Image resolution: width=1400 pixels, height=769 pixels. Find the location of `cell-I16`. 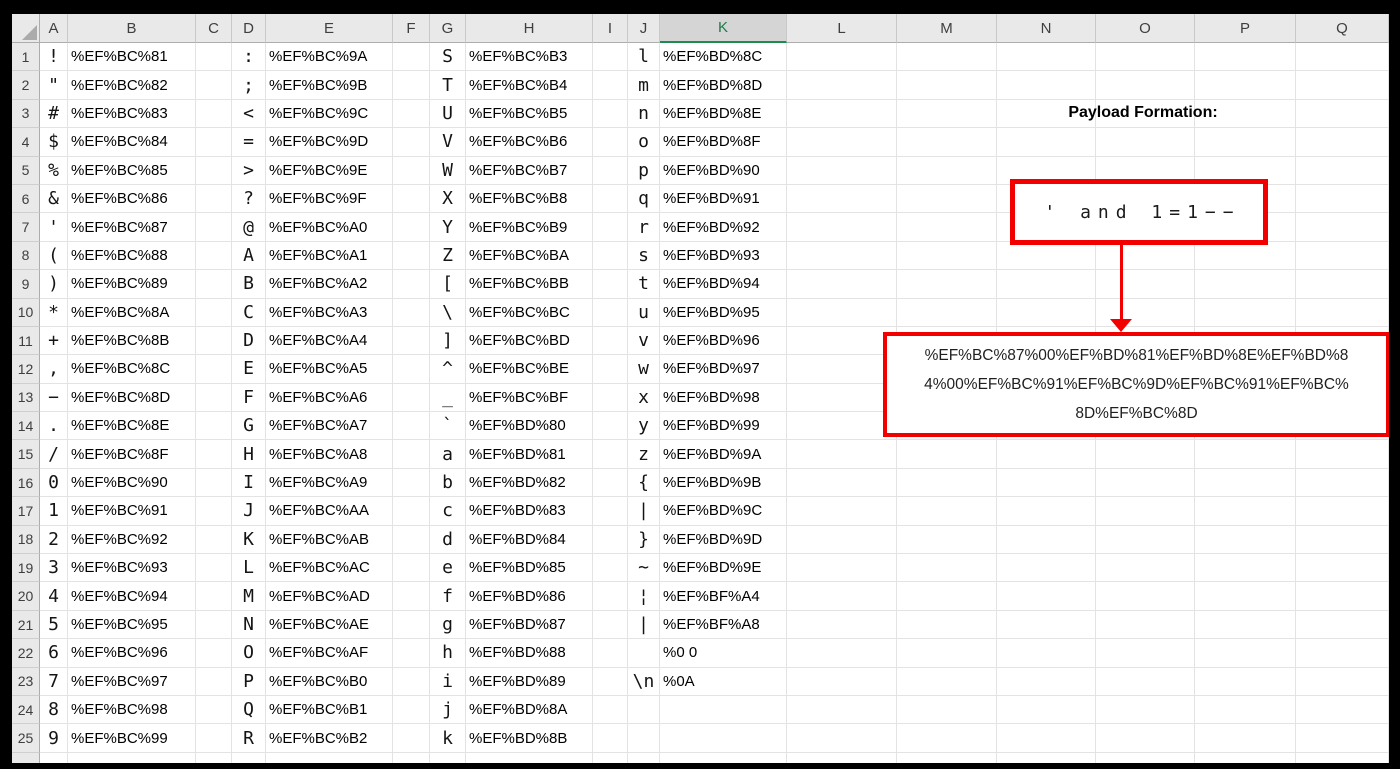

cell-I16 is located at coordinates (610, 483).